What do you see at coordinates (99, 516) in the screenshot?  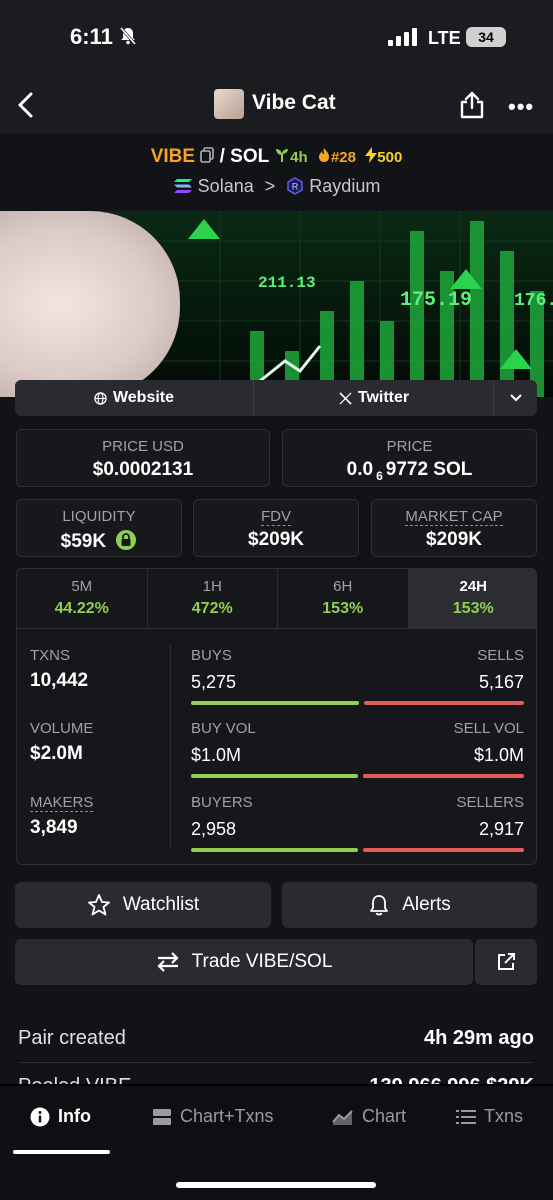 I see `liquidity-label: LIQUIDITY` at bounding box center [99, 516].